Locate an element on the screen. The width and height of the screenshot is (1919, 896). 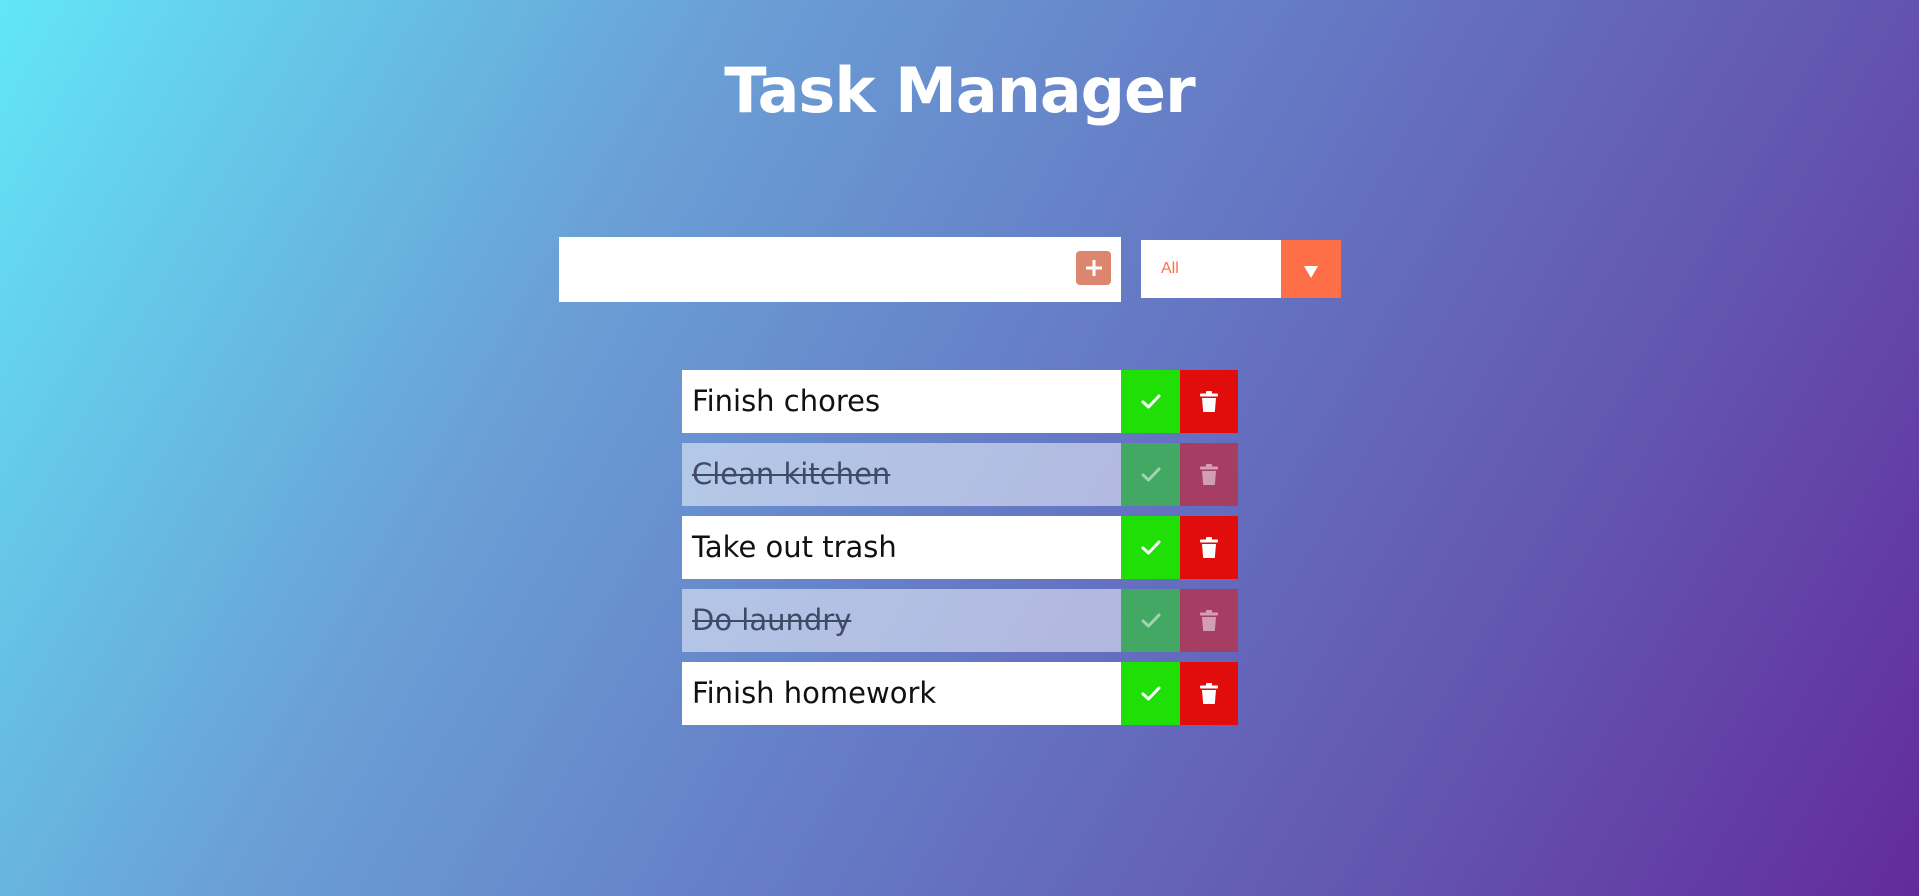
filter-selected-value: All is located at coordinates (1211, 269).